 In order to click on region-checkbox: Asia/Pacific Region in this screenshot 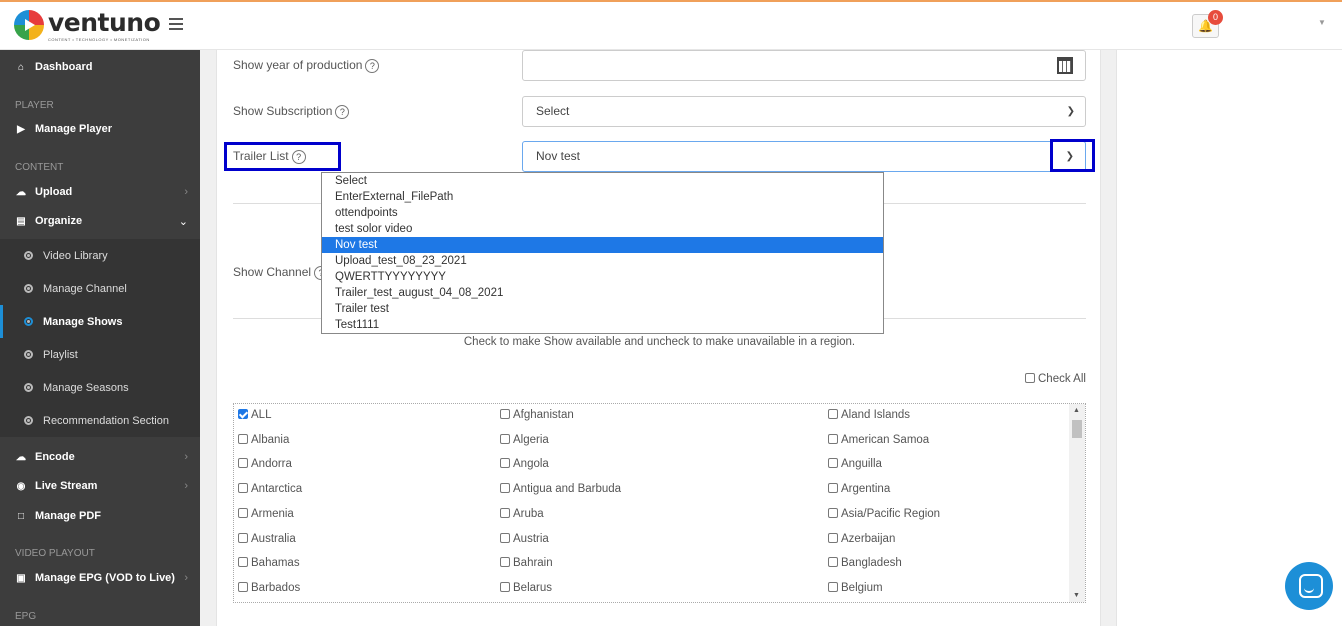, I will do `click(884, 513)`.